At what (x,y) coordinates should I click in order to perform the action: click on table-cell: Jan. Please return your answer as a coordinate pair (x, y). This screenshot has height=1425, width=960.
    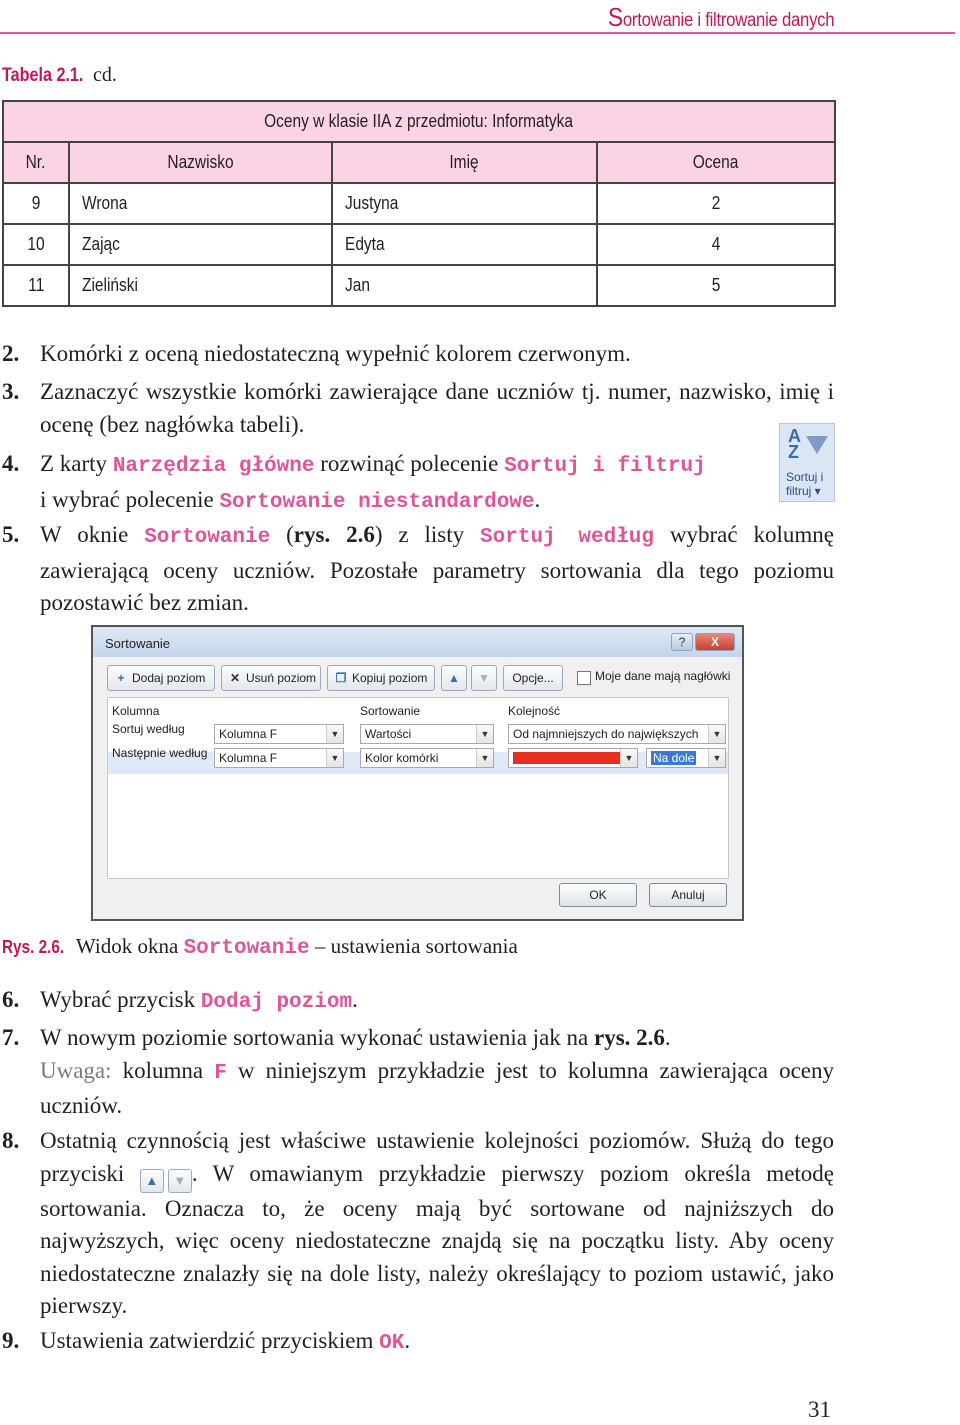
    Looking at the image, I should click on (464, 285).